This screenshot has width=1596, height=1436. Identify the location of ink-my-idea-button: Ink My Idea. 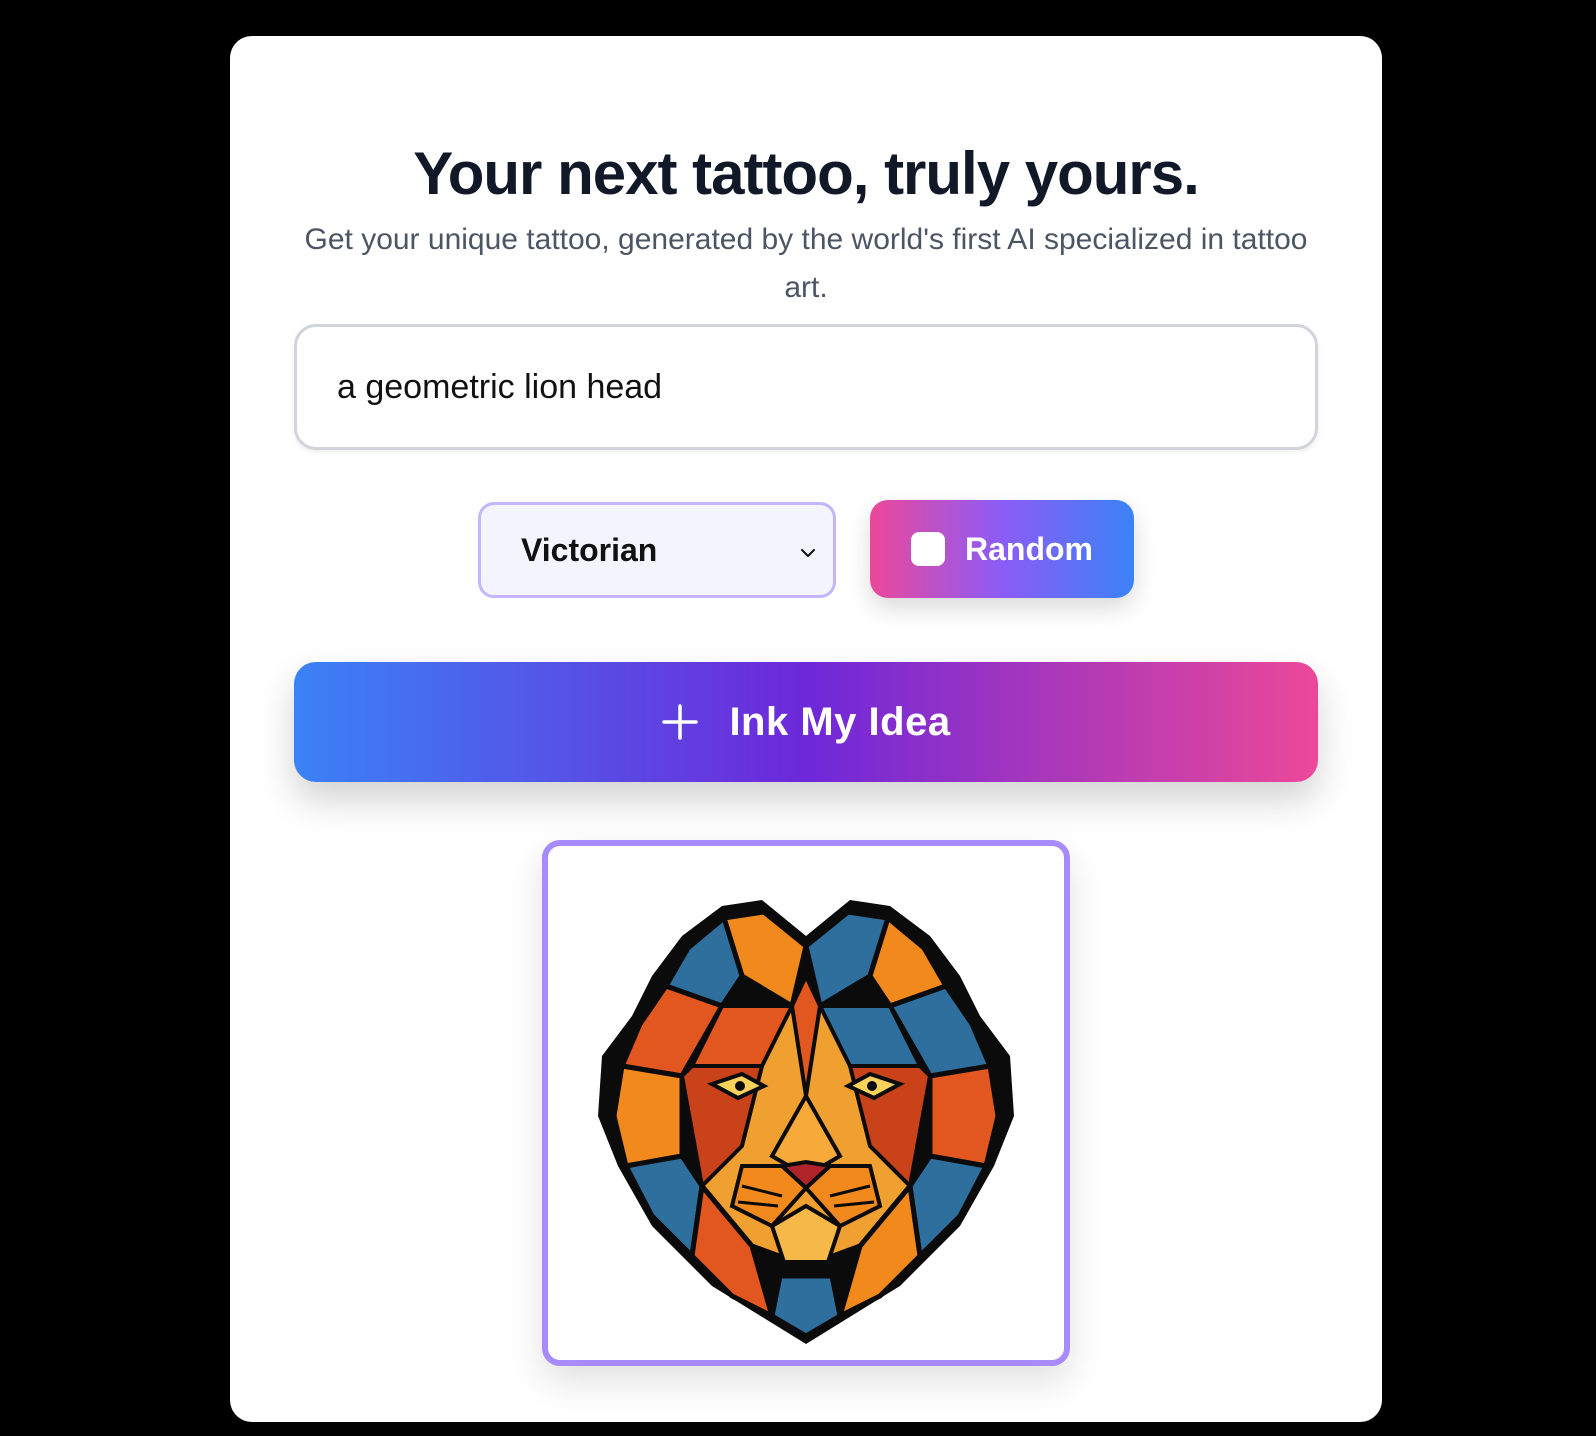
(806, 722).